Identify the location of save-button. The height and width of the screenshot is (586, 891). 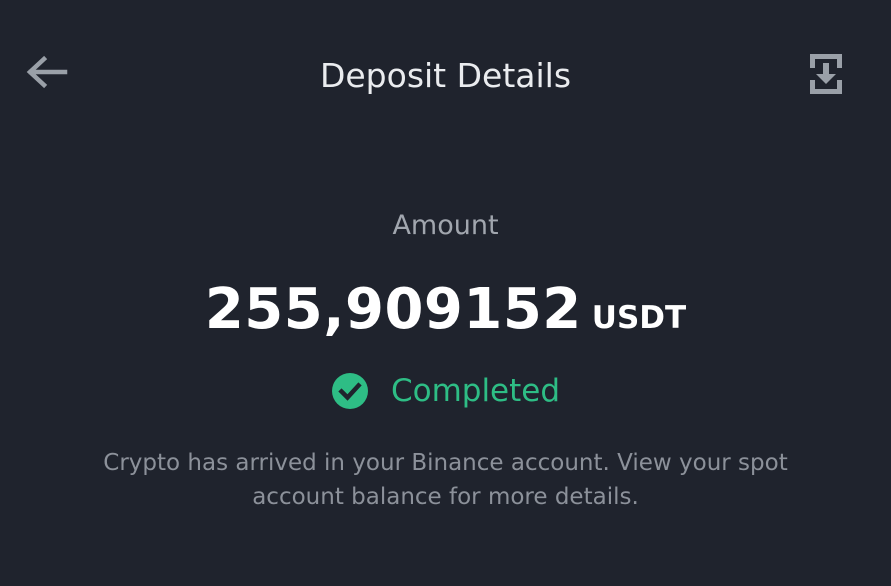
(826, 76).